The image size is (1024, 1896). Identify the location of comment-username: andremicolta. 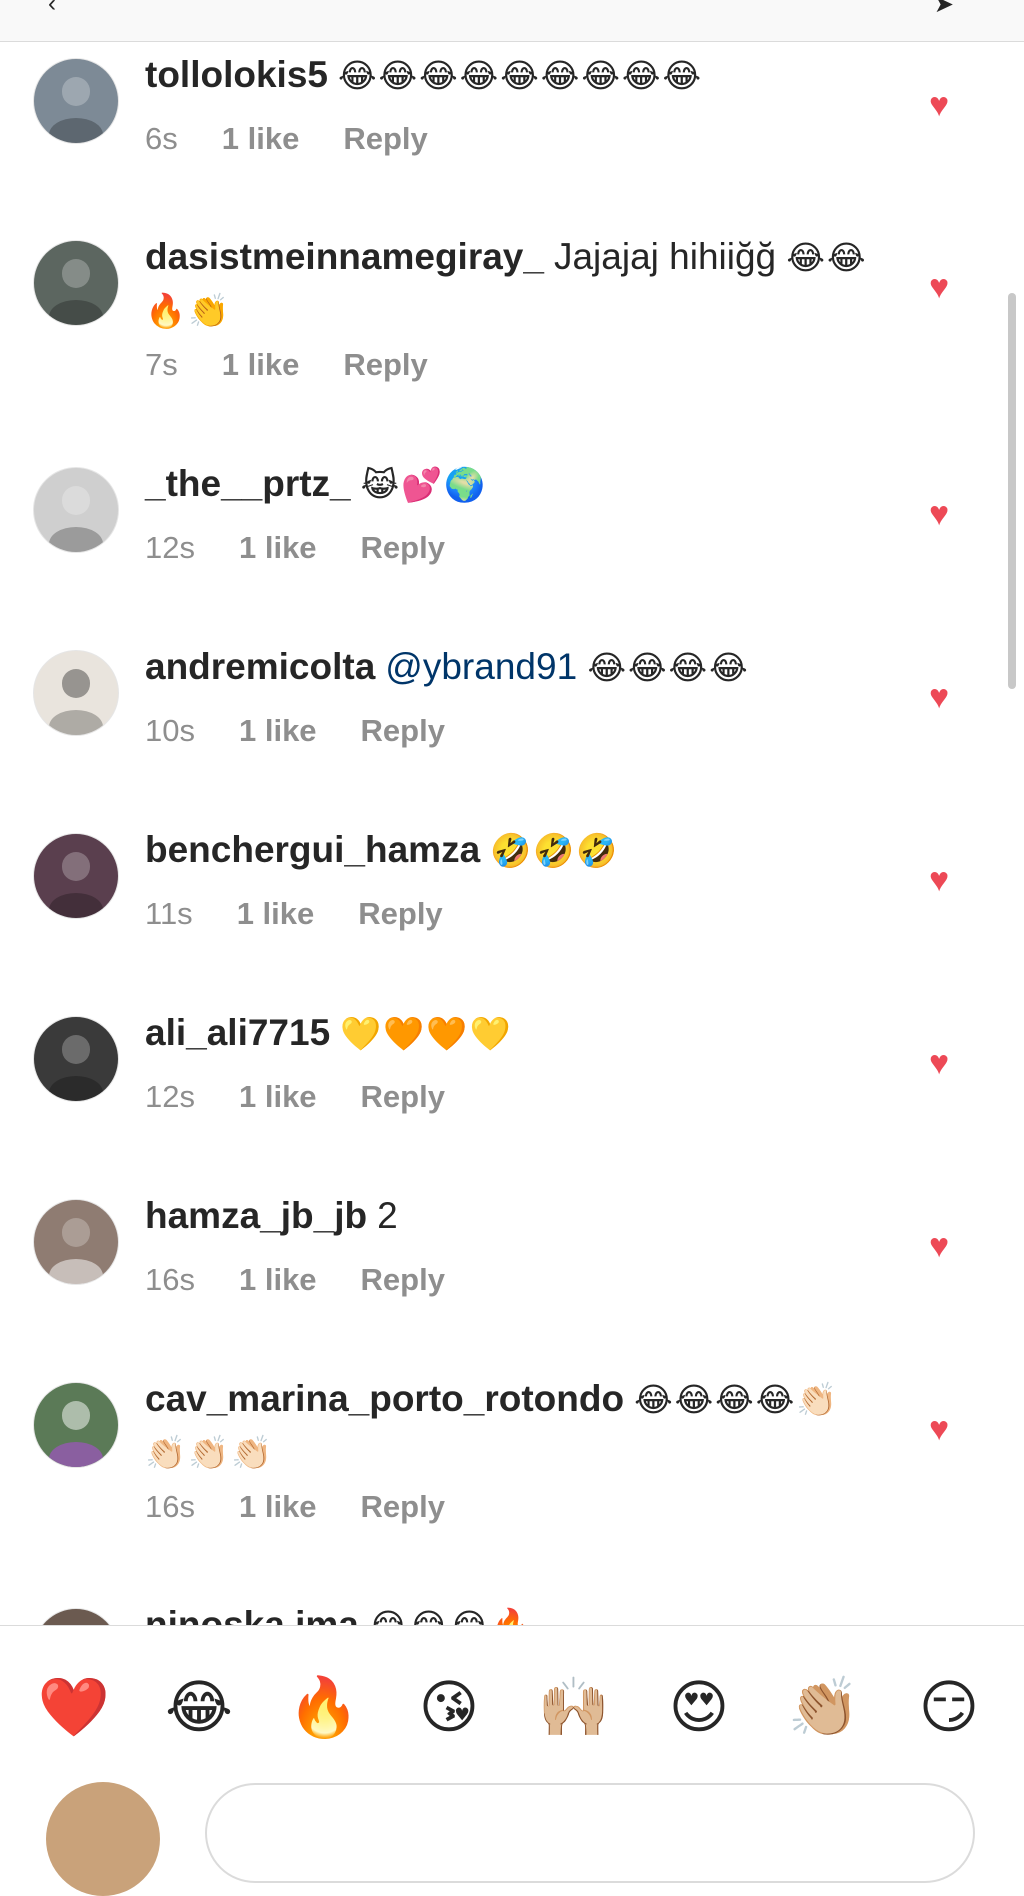
(260, 666).